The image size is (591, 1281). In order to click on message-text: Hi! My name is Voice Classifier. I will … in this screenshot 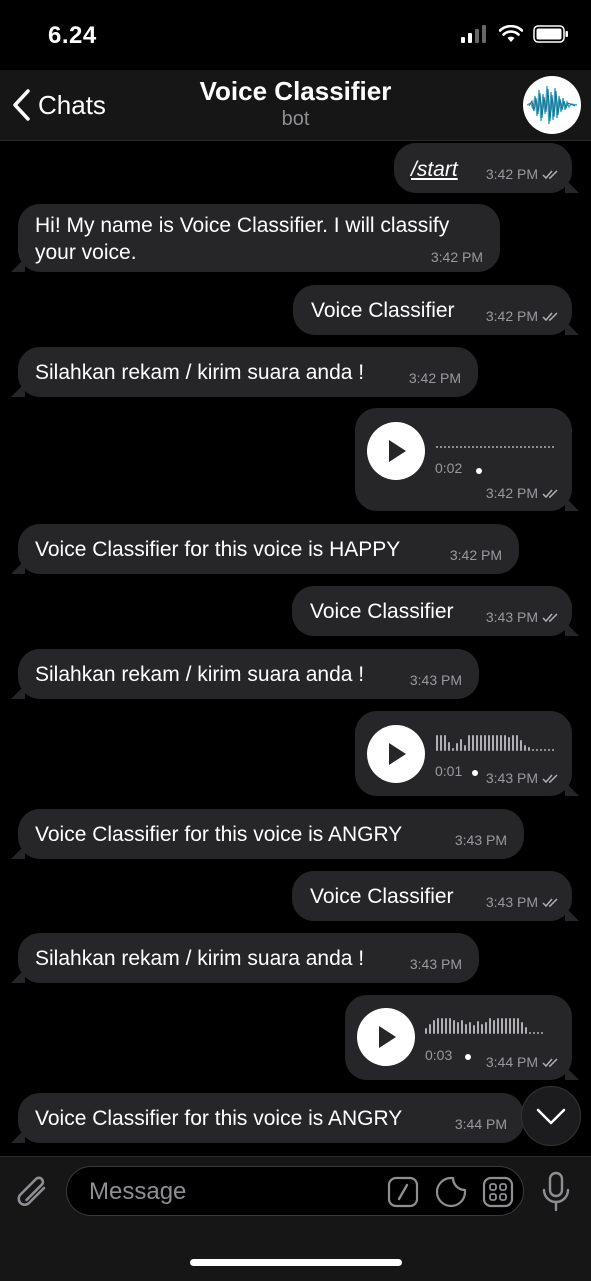, I will do `click(242, 239)`.